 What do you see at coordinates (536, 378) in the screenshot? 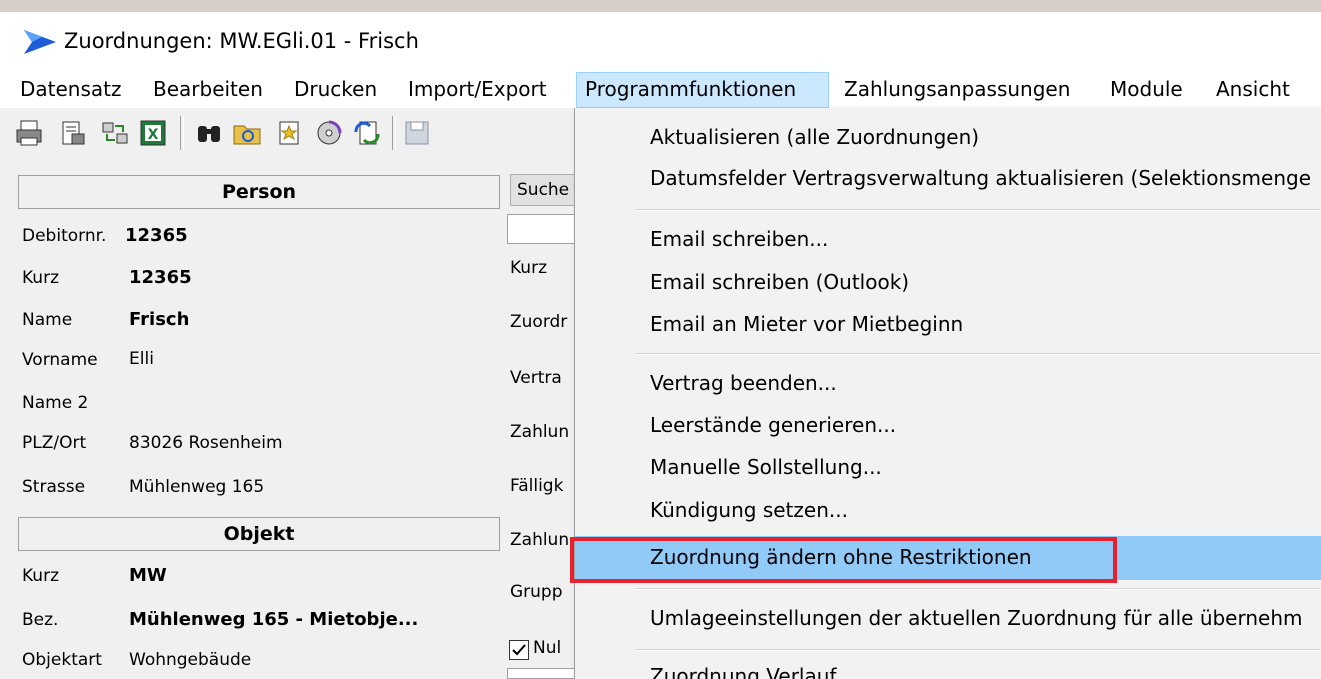
I see `middle-label-vertrag: Vertra` at bounding box center [536, 378].